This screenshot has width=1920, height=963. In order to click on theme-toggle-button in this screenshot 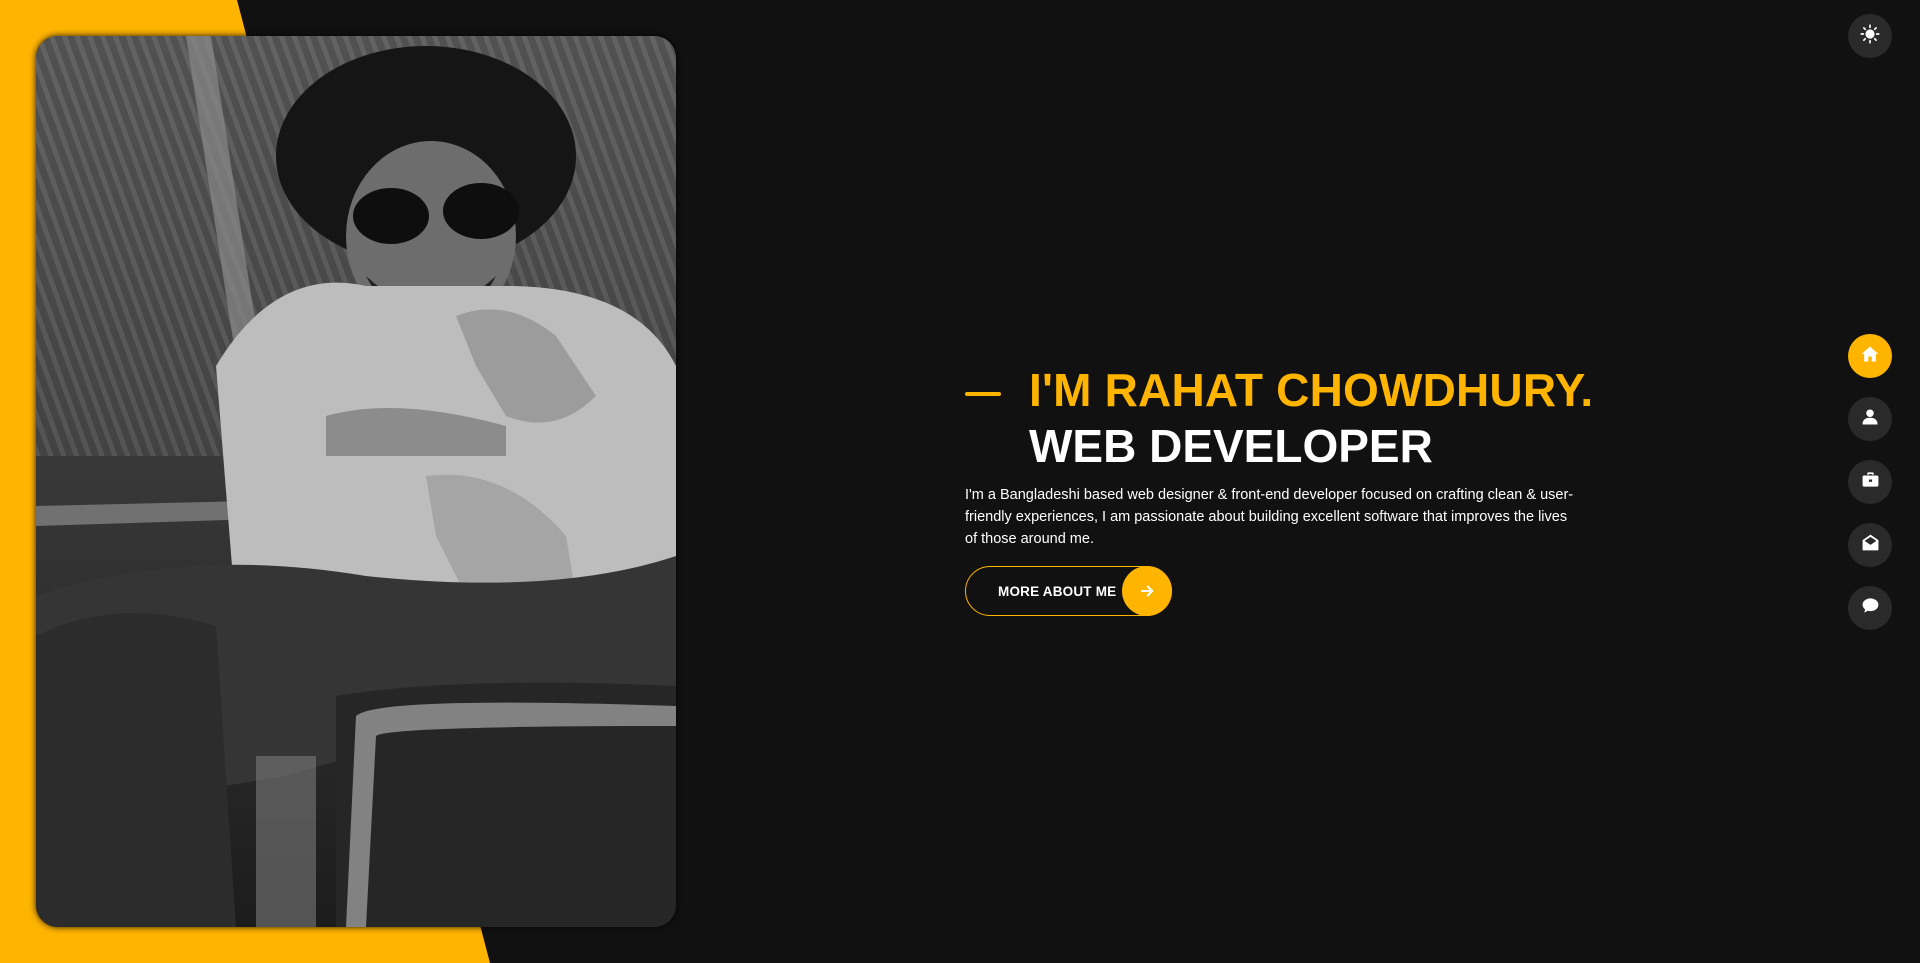, I will do `click(1870, 36)`.